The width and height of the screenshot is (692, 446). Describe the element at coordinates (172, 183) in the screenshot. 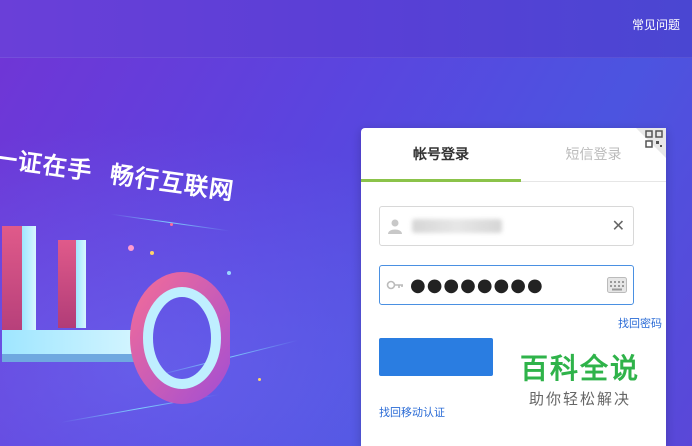

I see `slogan-part-2: 畅行互联网` at that location.